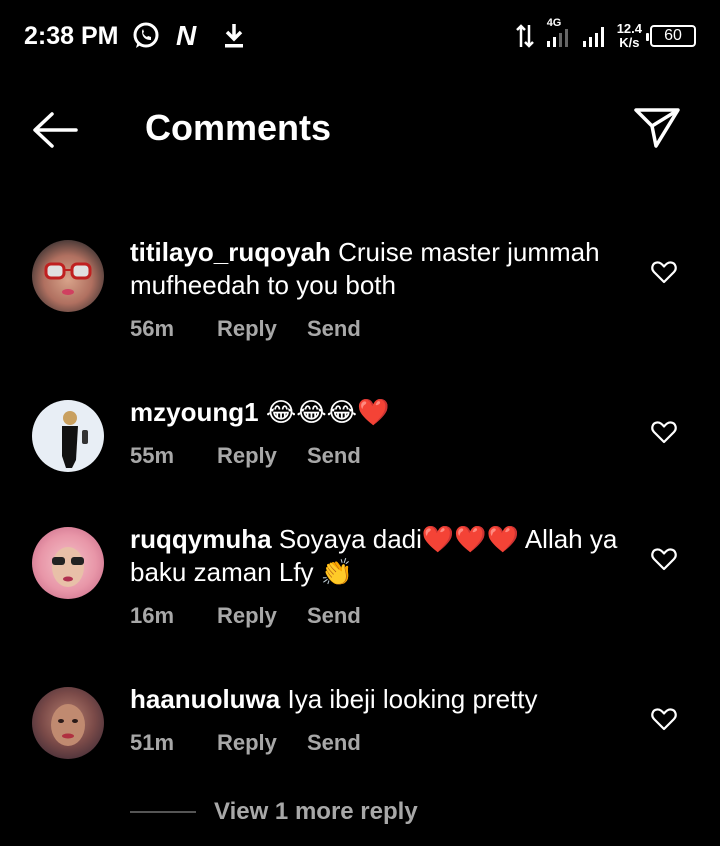  I want to click on comment-text: 😂😂😂❤️, so click(327, 412).